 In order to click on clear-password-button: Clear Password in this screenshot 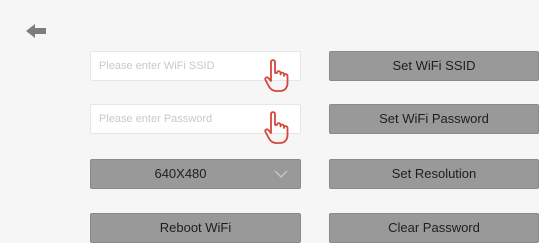, I will do `click(434, 228)`.